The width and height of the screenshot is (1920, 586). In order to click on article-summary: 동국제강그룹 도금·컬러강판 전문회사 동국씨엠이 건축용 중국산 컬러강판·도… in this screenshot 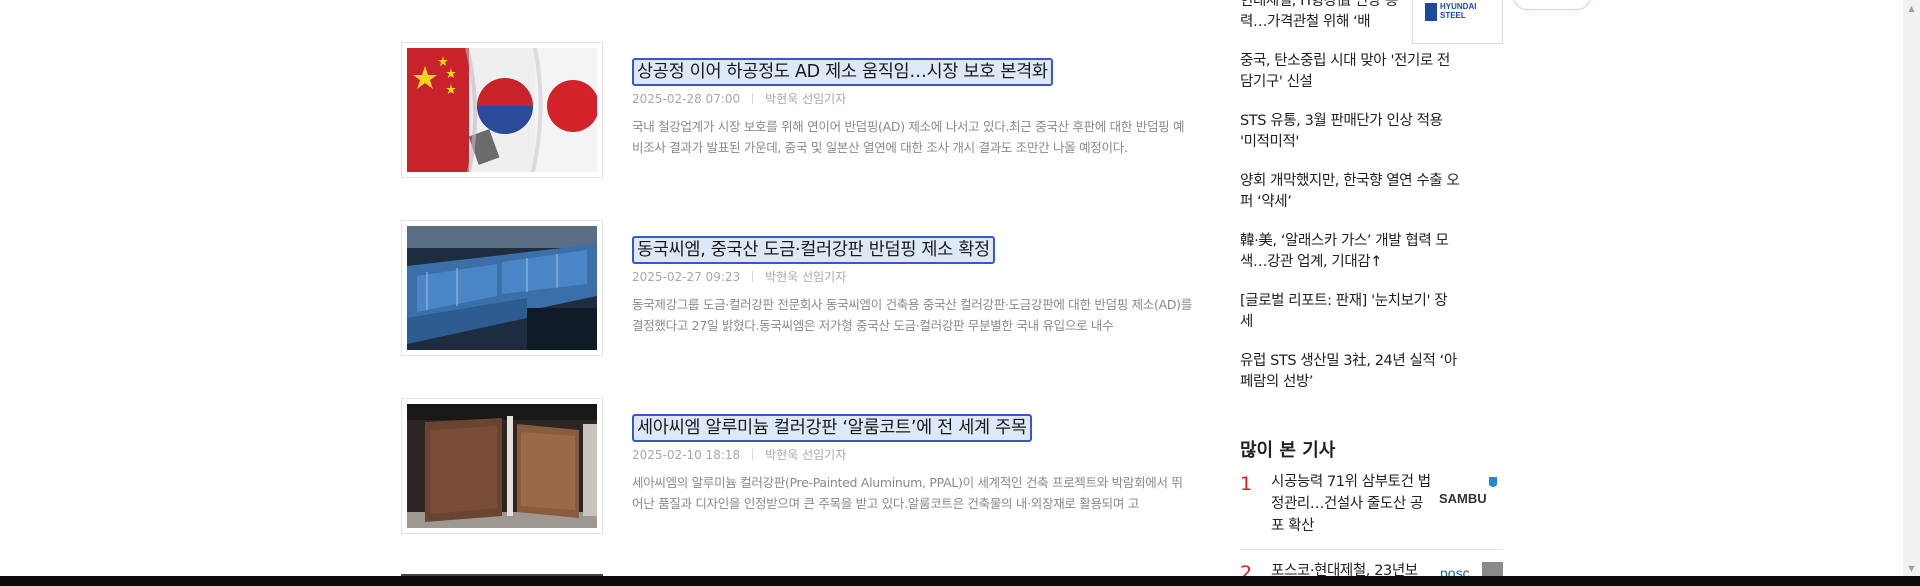, I will do `click(912, 315)`.